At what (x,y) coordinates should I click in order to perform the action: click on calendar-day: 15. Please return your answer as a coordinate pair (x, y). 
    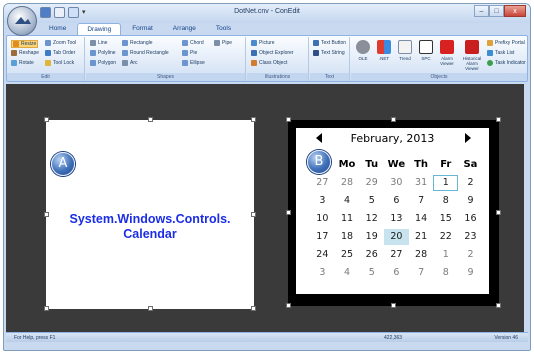
    Looking at the image, I should click on (445, 219).